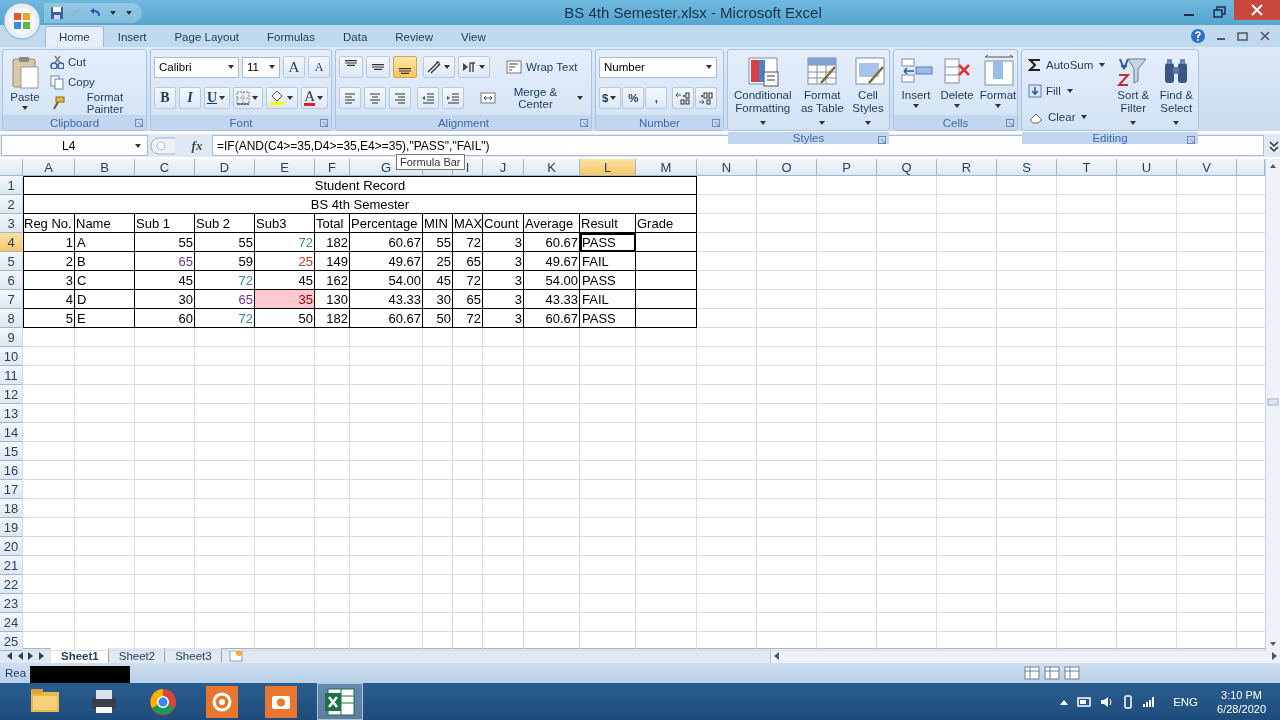  Describe the element at coordinates (501, 223) in the screenshot. I see `column-heading: Count` at that location.